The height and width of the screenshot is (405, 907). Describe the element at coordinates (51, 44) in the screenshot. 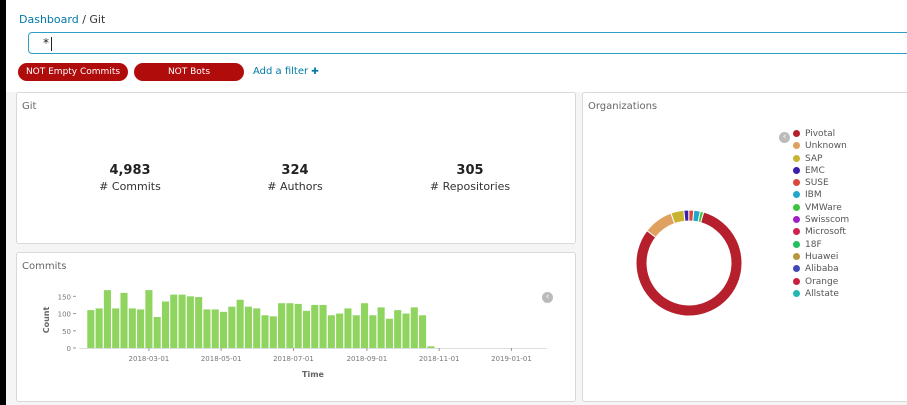

I see `text-caret` at that location.